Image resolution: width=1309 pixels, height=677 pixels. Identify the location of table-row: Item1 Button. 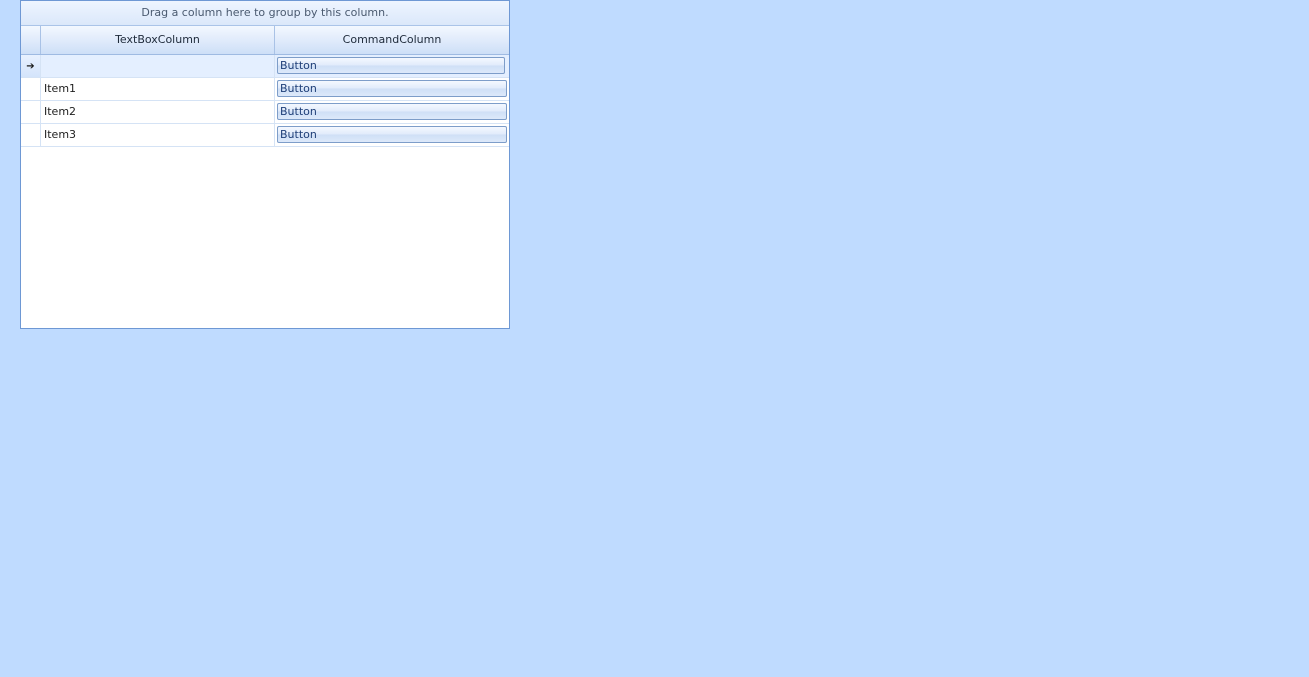
(265, 89).